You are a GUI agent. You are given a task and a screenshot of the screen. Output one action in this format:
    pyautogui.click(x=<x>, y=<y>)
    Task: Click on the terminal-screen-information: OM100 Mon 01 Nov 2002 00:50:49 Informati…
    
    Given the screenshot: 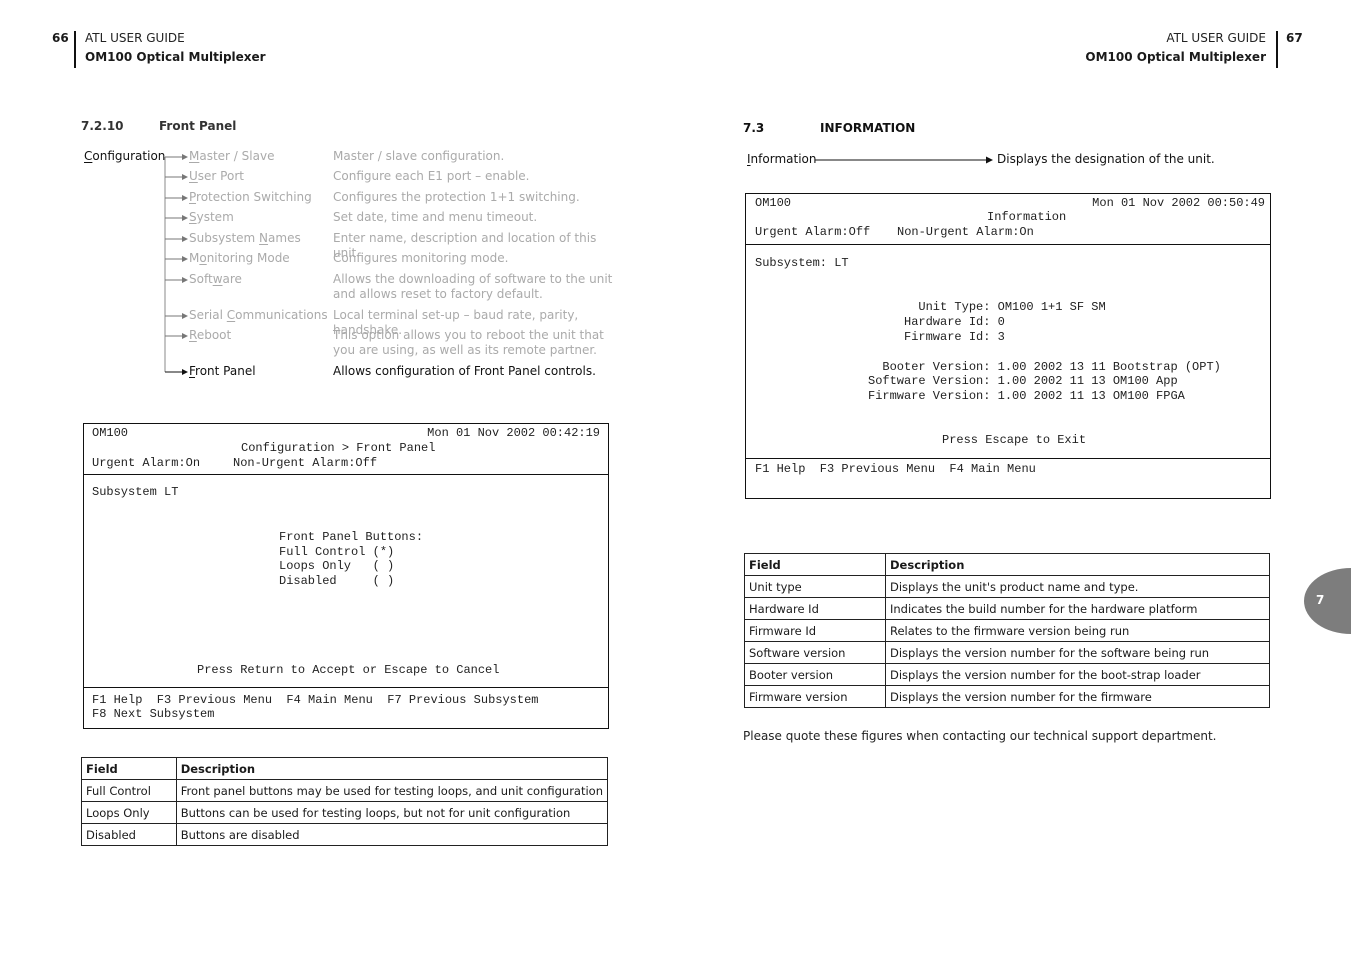 What is the action you would take?
    pyautogui.click(x=1008, y=346)
    